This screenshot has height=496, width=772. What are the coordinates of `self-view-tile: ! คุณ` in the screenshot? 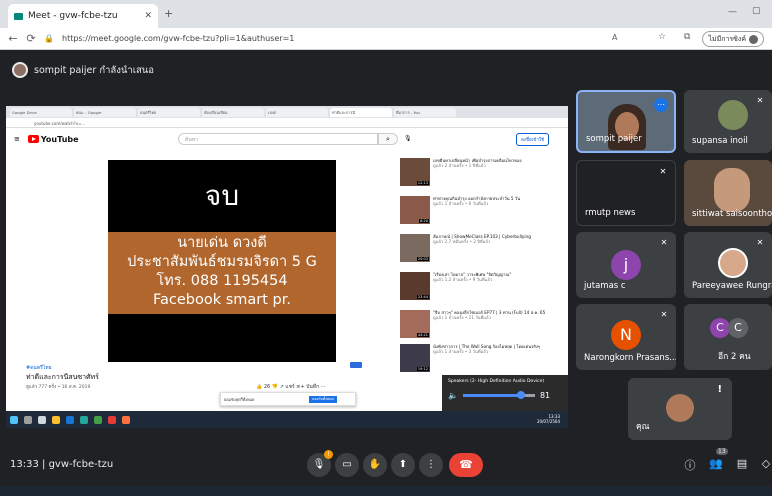 It's located at (680, 409).